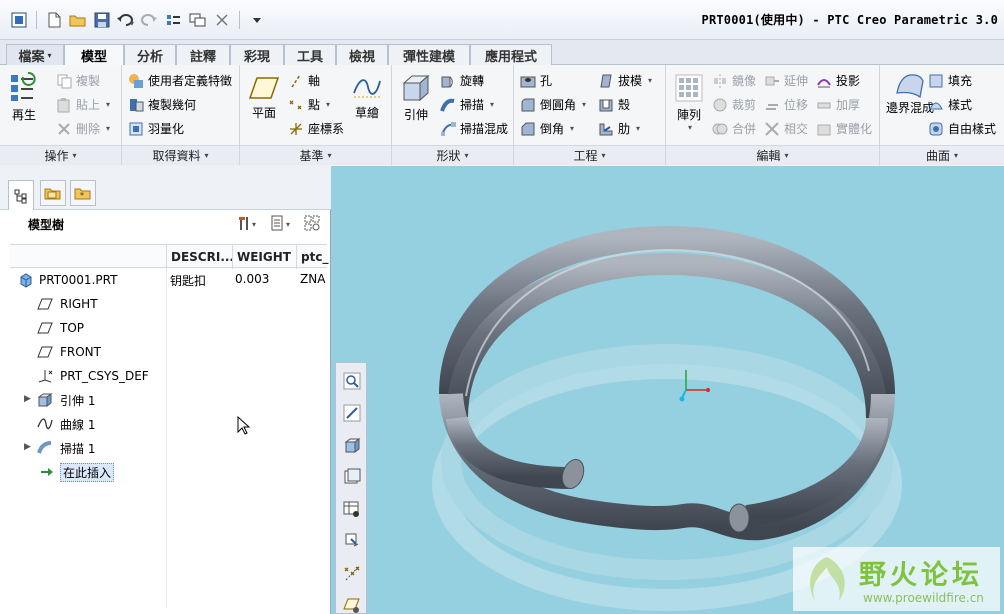 The image size is (1004, 614). I want to click on intersect-button: 相交, so click(786, 128).